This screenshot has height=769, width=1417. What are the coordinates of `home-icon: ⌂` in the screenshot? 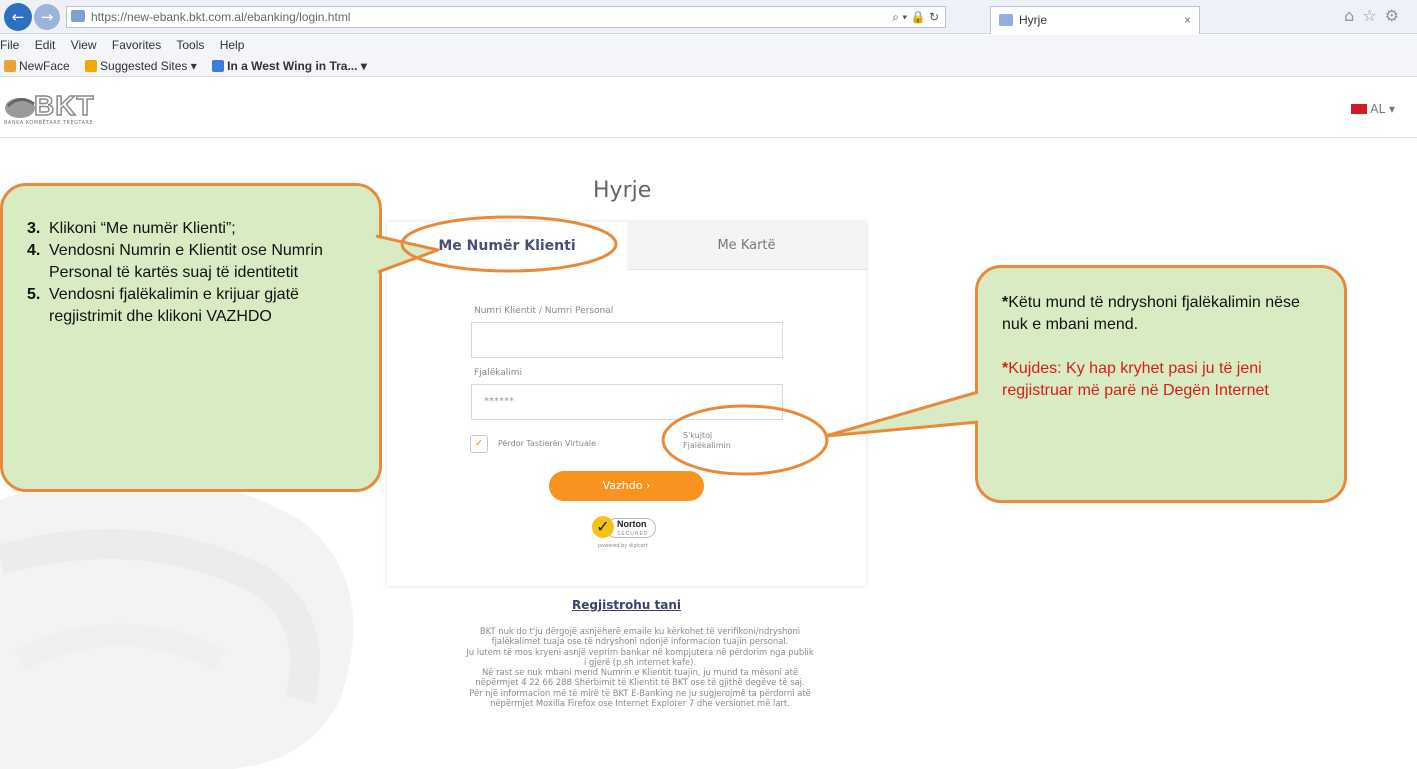 It's located at (1353, 15).